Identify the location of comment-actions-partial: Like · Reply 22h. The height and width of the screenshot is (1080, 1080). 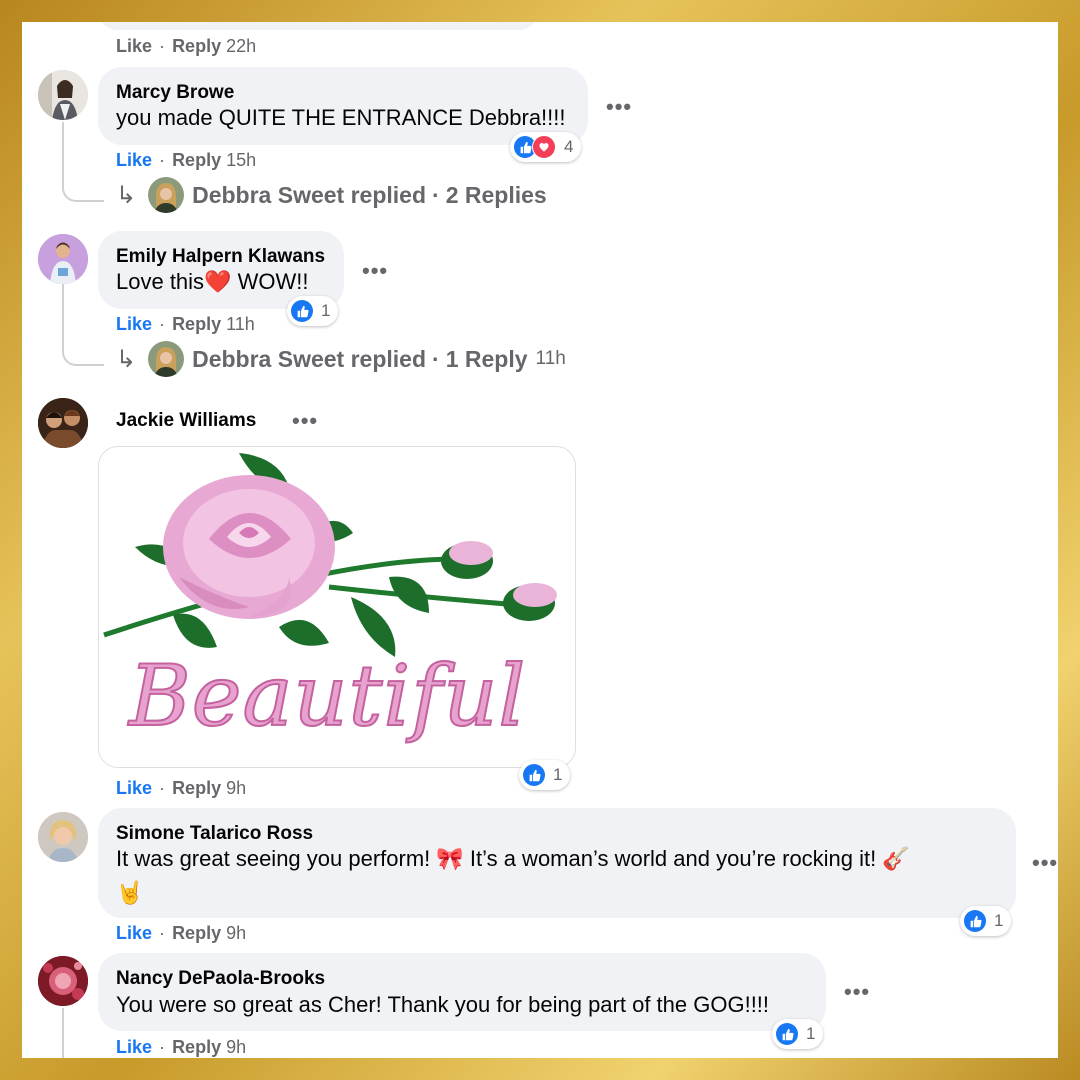
(186, 46).